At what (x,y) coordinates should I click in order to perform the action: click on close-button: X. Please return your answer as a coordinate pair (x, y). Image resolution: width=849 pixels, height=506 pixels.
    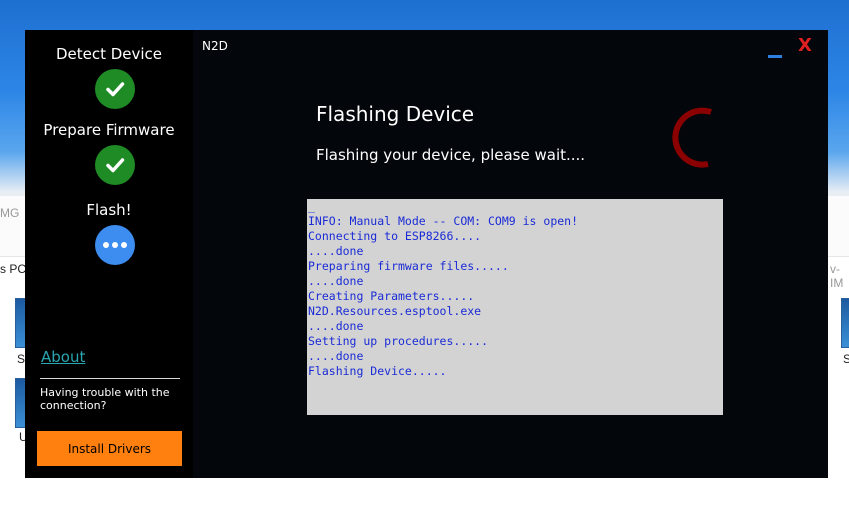
    Looking at the image, I should click on (805, 45).